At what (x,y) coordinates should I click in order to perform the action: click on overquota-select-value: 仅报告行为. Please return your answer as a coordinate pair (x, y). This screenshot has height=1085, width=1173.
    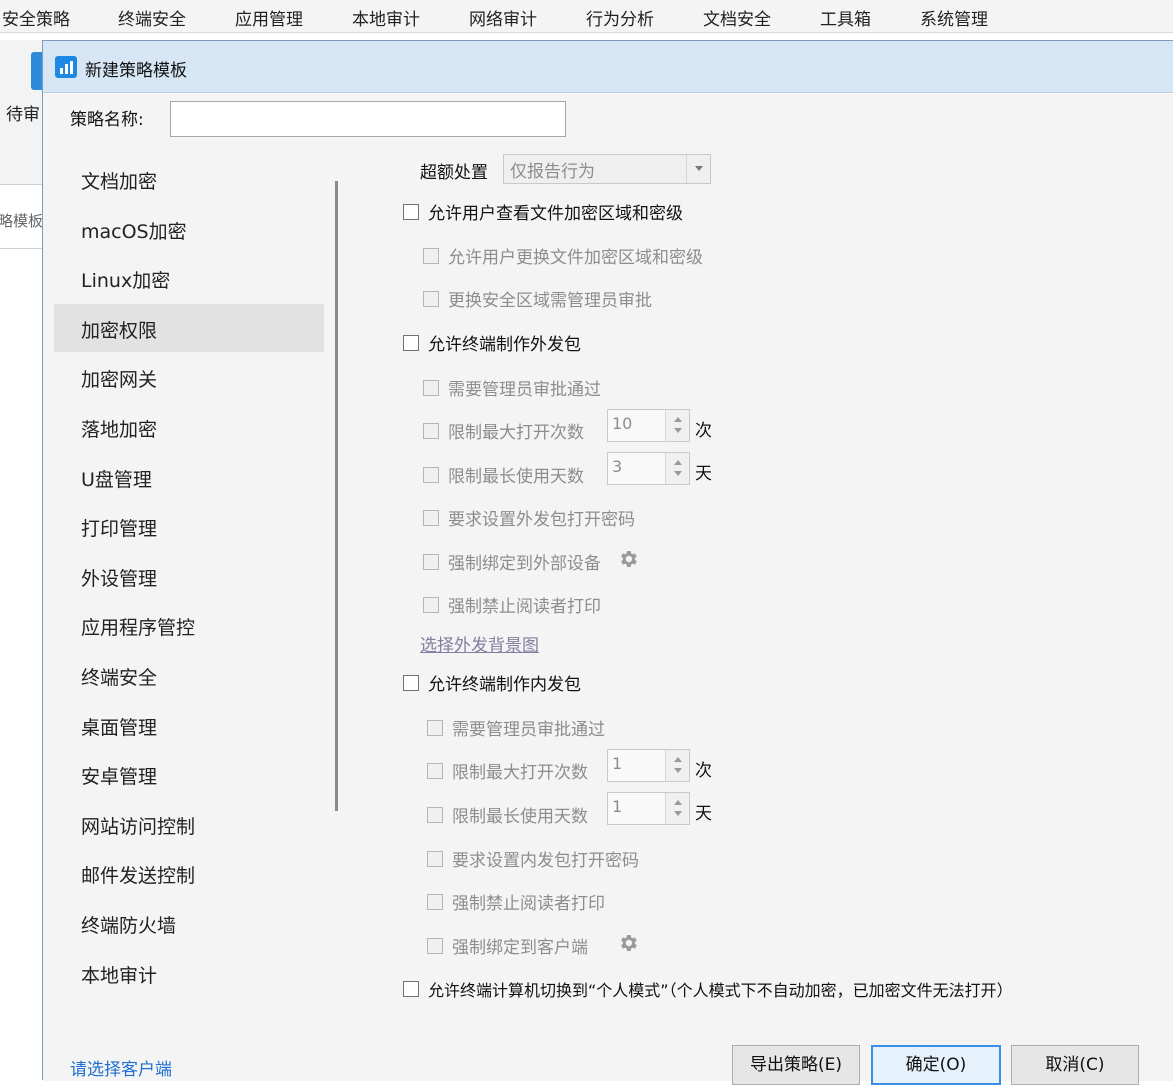
    Looking at the image, I should click on (552, 172).